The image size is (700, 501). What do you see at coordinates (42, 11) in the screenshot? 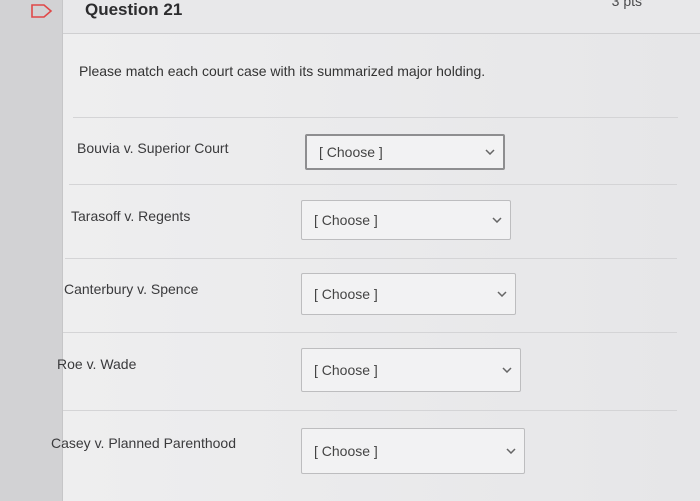
I see `flag-icon` at bounding box center [42, 11].